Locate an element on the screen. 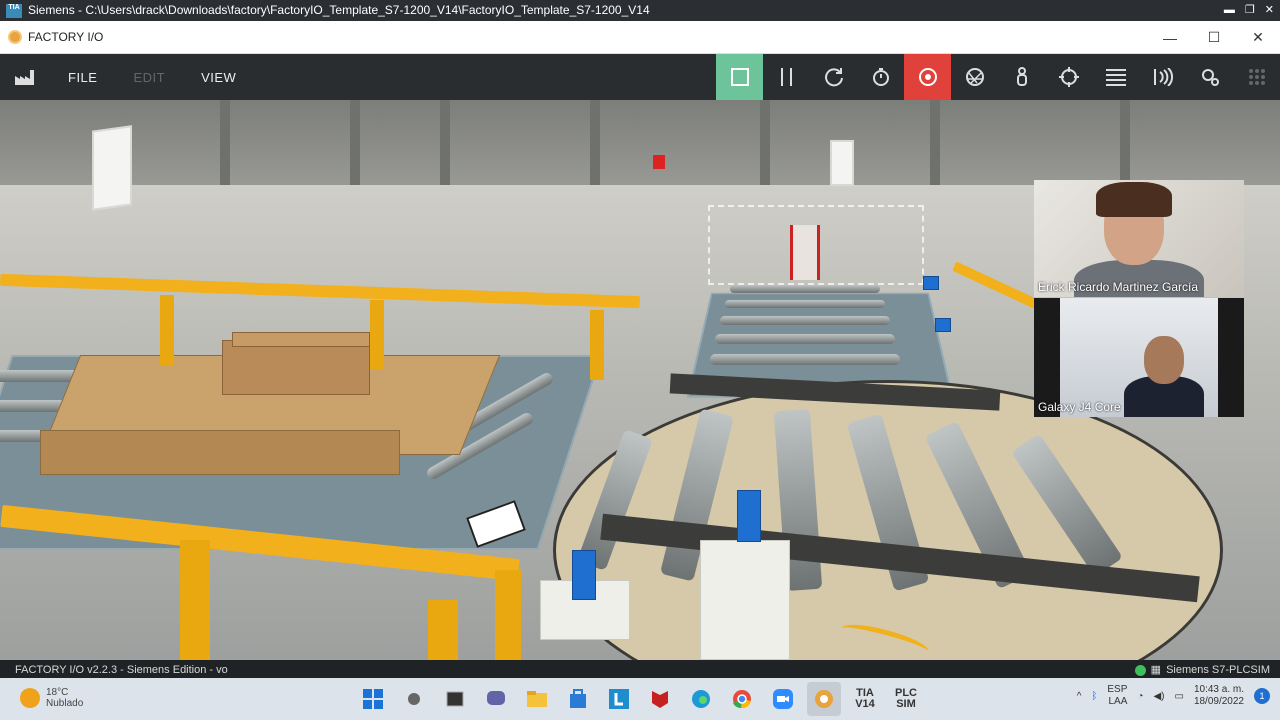  clock: 10:43 a. m. 18/09/2022 is located at coordinates (1219, 696).